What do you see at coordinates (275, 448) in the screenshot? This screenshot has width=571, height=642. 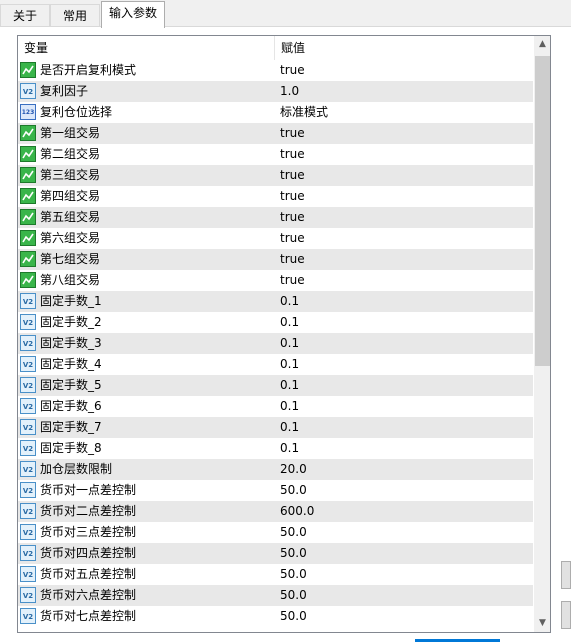 I see `table-row: V2 固定手数_8 0.1` at bounding box center [275, 448].